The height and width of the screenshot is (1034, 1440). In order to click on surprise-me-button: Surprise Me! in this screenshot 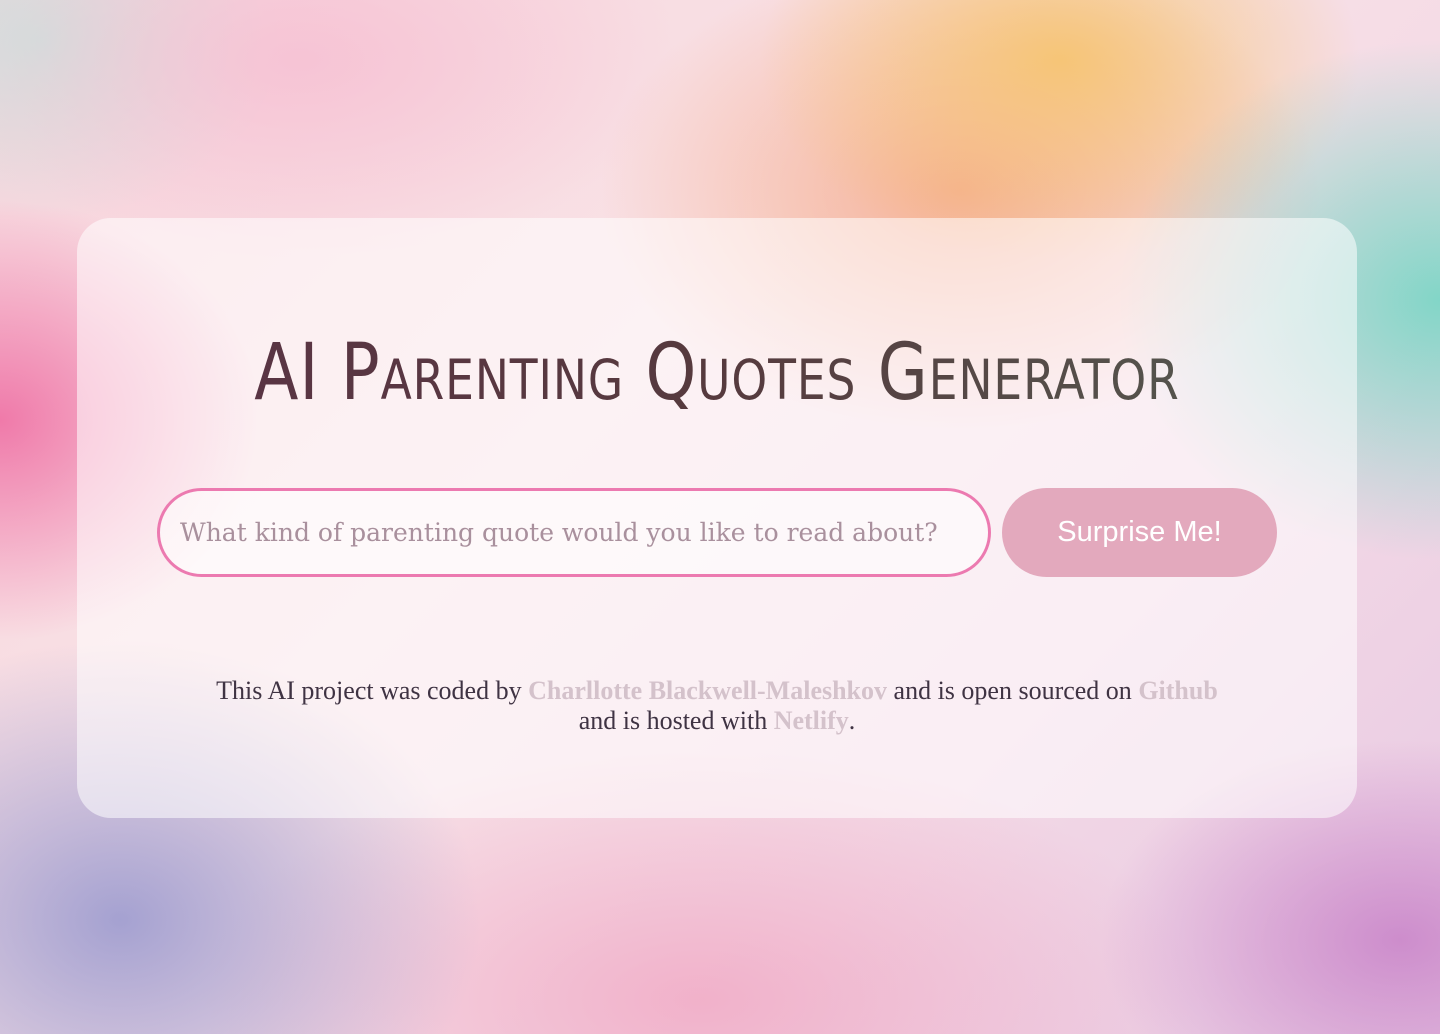, I will do `click(1139, 532)`.